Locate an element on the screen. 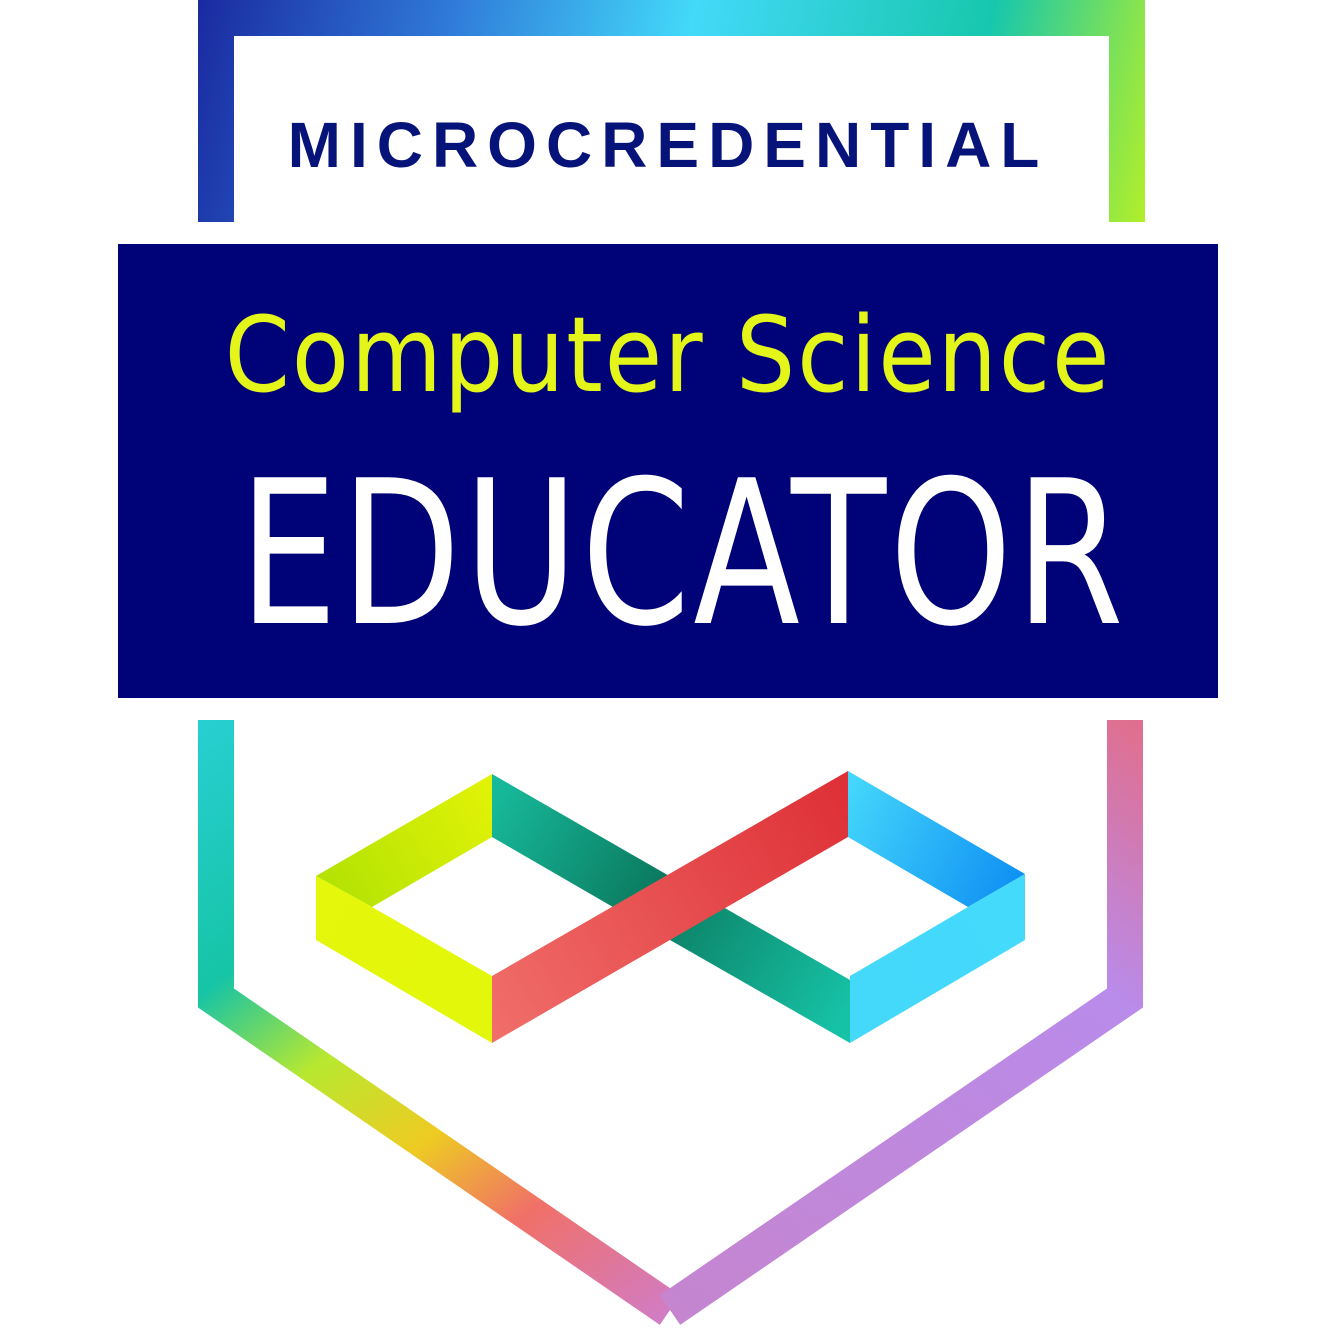 This screenshot has width=1337, height=1337. infinity-icon is located at coordinates (670, 907).